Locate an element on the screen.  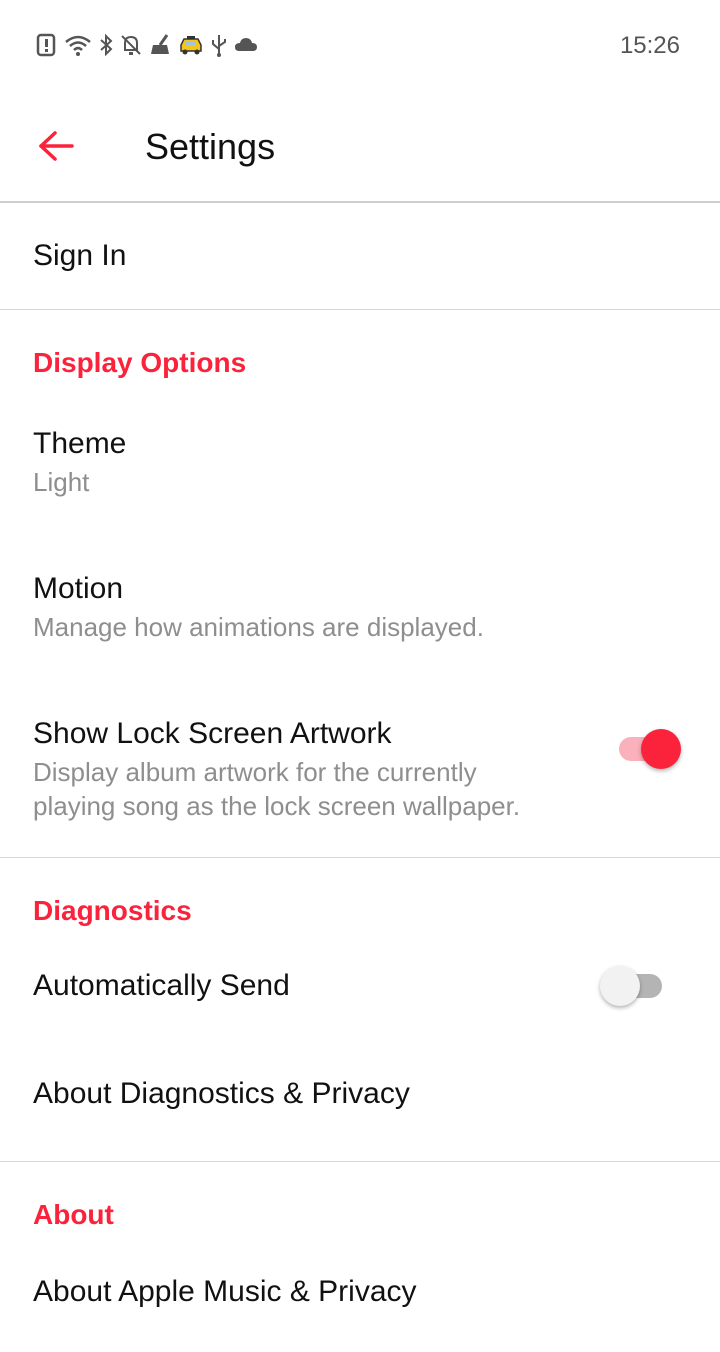
wifi-icon is located at coordinates (78, 45).